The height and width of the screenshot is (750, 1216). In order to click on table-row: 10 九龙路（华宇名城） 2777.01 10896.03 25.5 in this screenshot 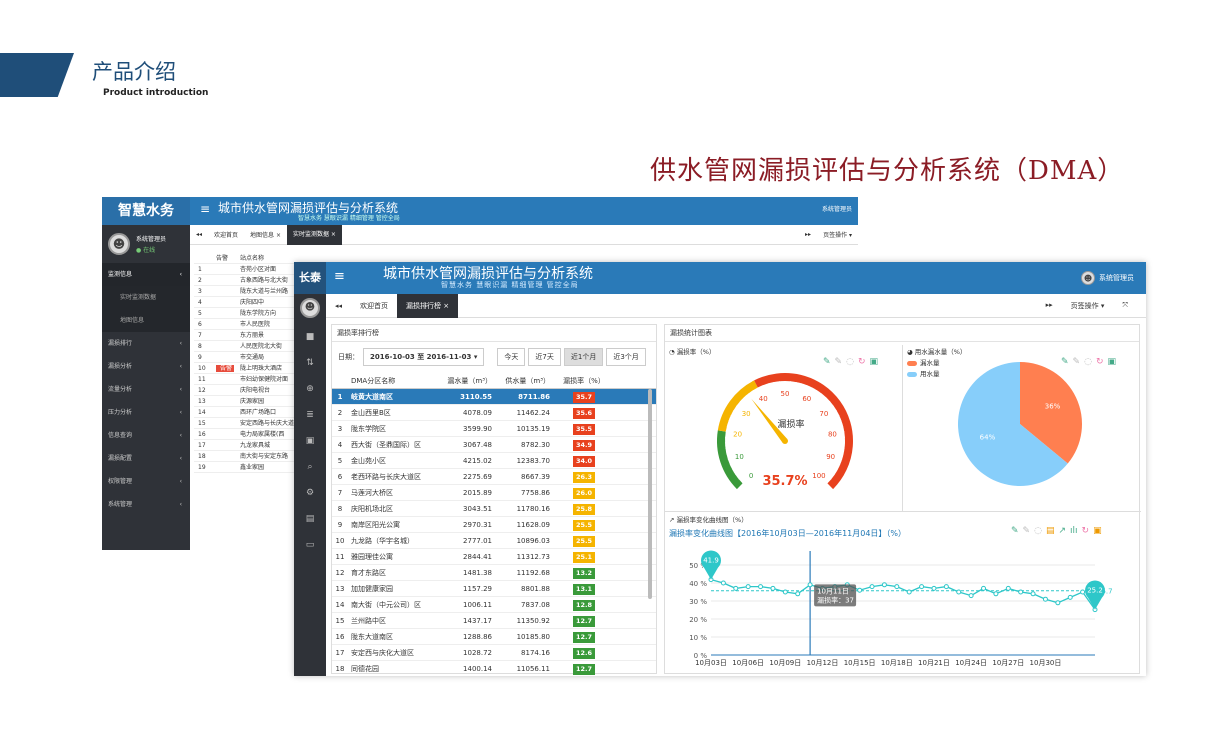, I will do `click(494, 541)`.